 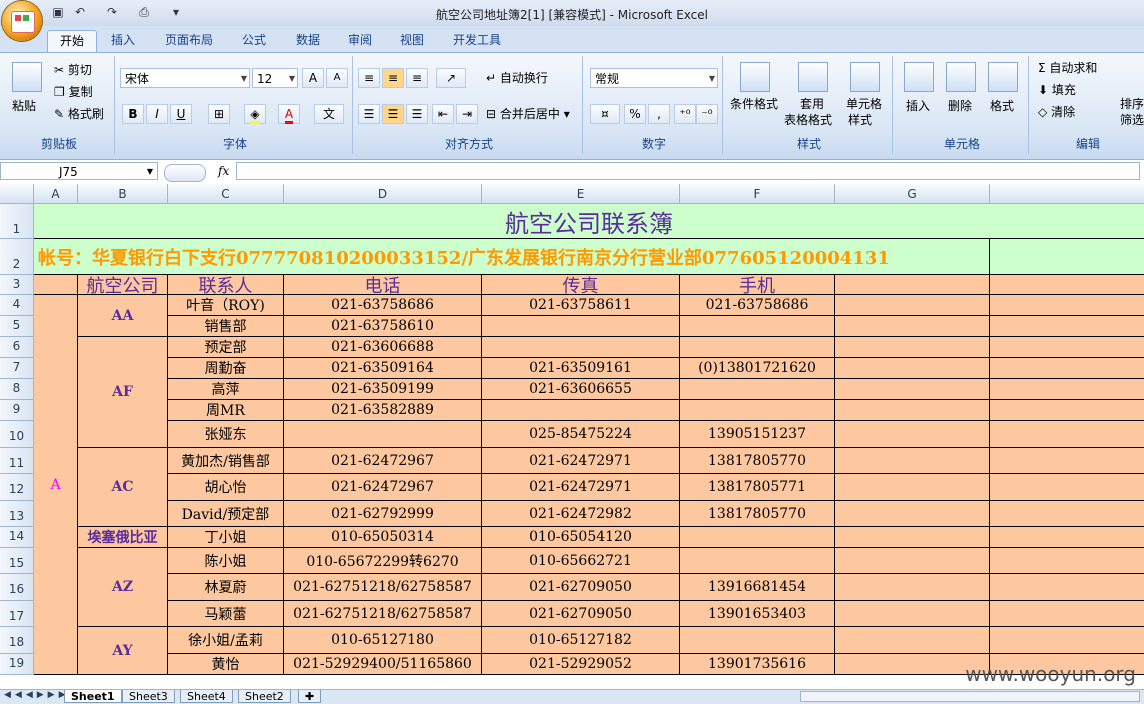 I want to click on comma-button: ,, so click(x=659, y=114).